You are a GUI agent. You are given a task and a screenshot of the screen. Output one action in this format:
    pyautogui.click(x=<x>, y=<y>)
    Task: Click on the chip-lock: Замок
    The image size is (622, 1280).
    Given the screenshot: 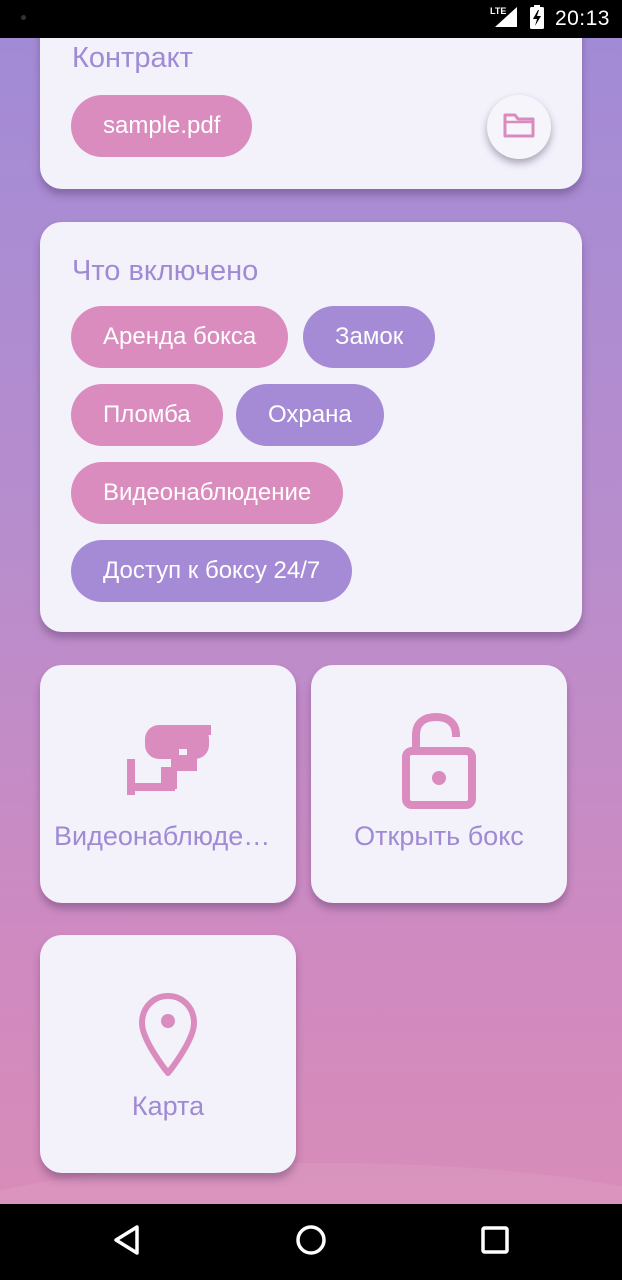 What is the action you would take?
    pyautogui.click(x=369, y=337)
    